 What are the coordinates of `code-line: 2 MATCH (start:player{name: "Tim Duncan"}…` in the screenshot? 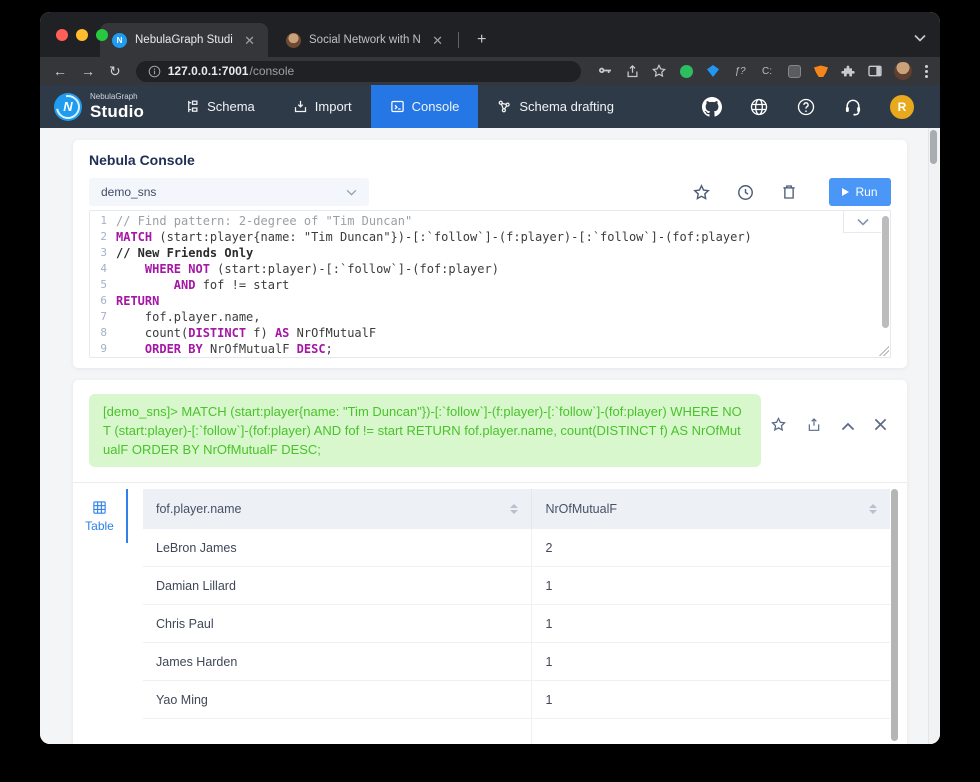 It's located at (426, 237).